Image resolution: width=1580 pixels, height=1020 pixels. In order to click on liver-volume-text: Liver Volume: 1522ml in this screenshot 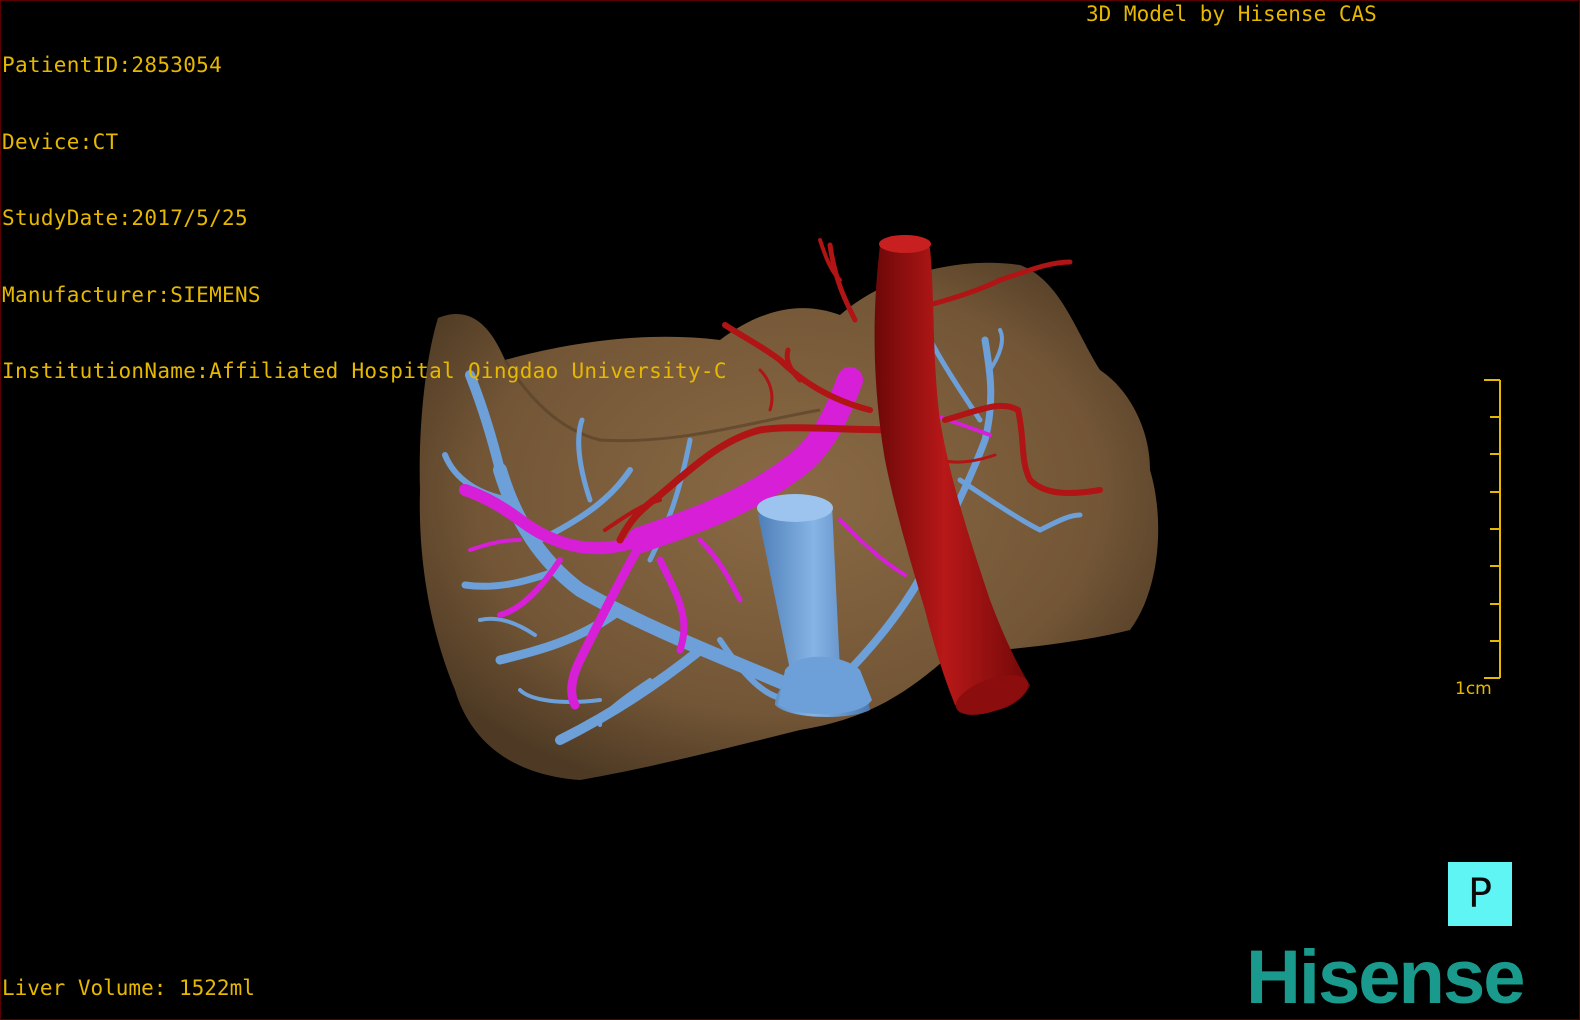, I will do `click(128, 988)`.